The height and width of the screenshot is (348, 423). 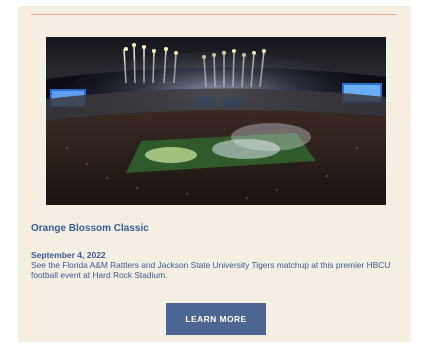 What do you see at coordinates (213, 14) in the screenshot?
I see `top-divider` at bounding box center [213, 14].